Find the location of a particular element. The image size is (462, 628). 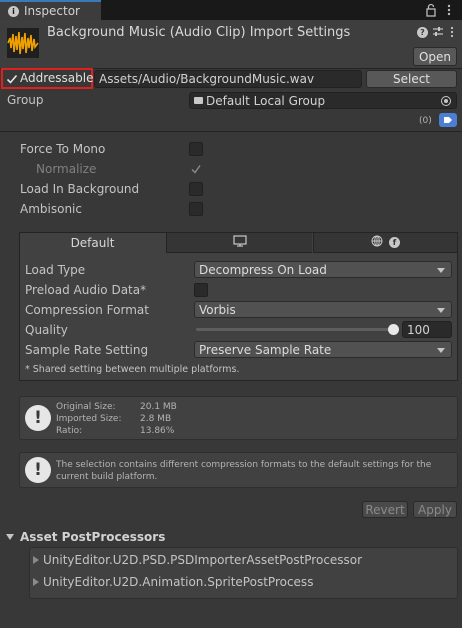

force-to-mono-checkbox is located at coordinates (196, 149).